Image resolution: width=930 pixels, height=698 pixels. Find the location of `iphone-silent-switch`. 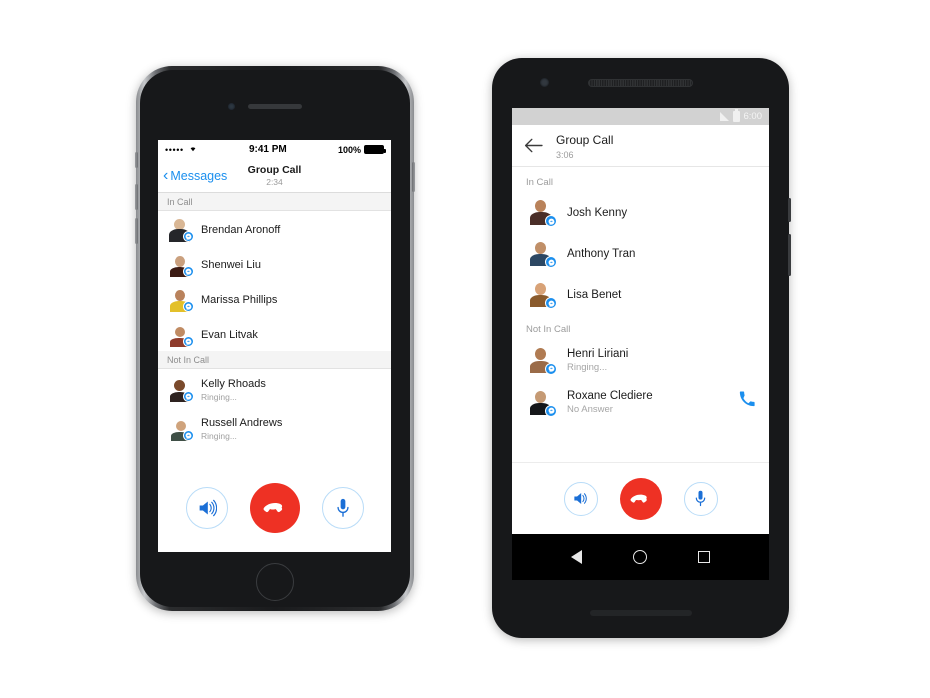

iphone-silent-switch is located at coordinates (136, 160).